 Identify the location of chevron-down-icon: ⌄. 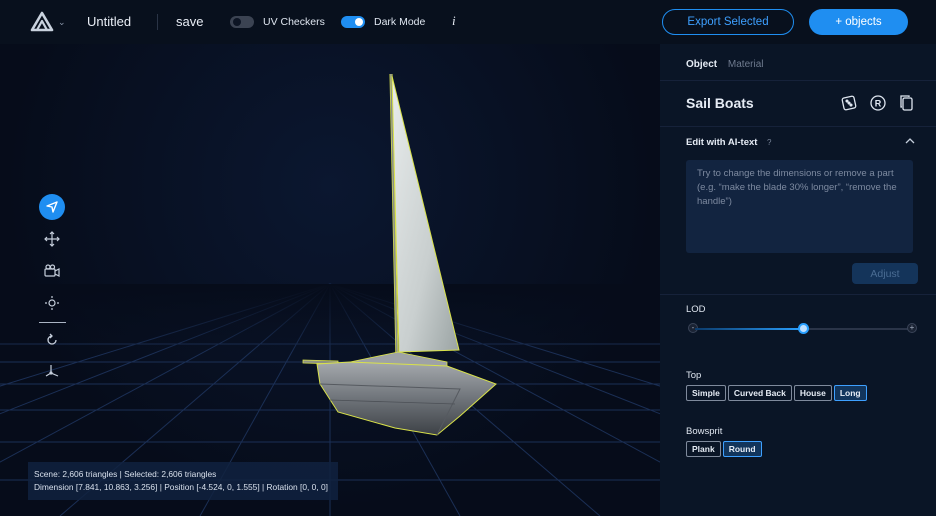
(62, 22).